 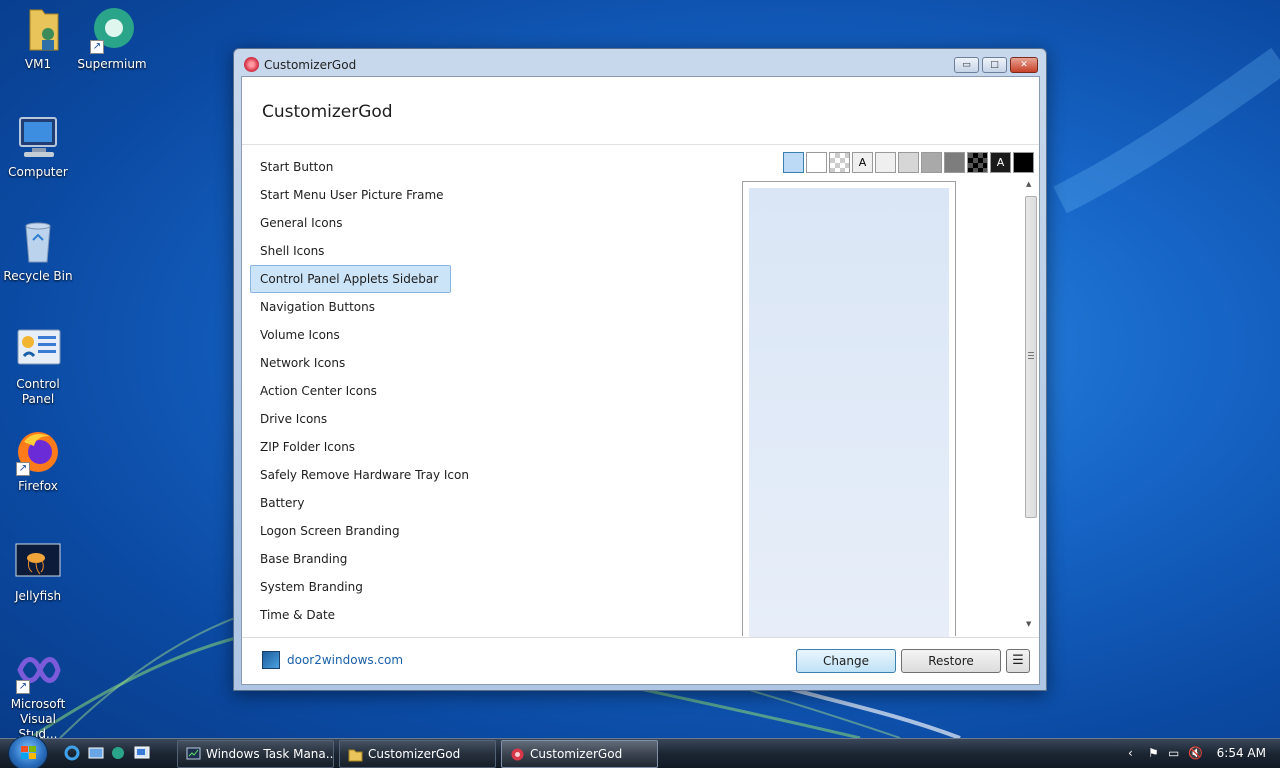 I want to click on desktop-icon-label: VM1, so click(x=38, y=64).